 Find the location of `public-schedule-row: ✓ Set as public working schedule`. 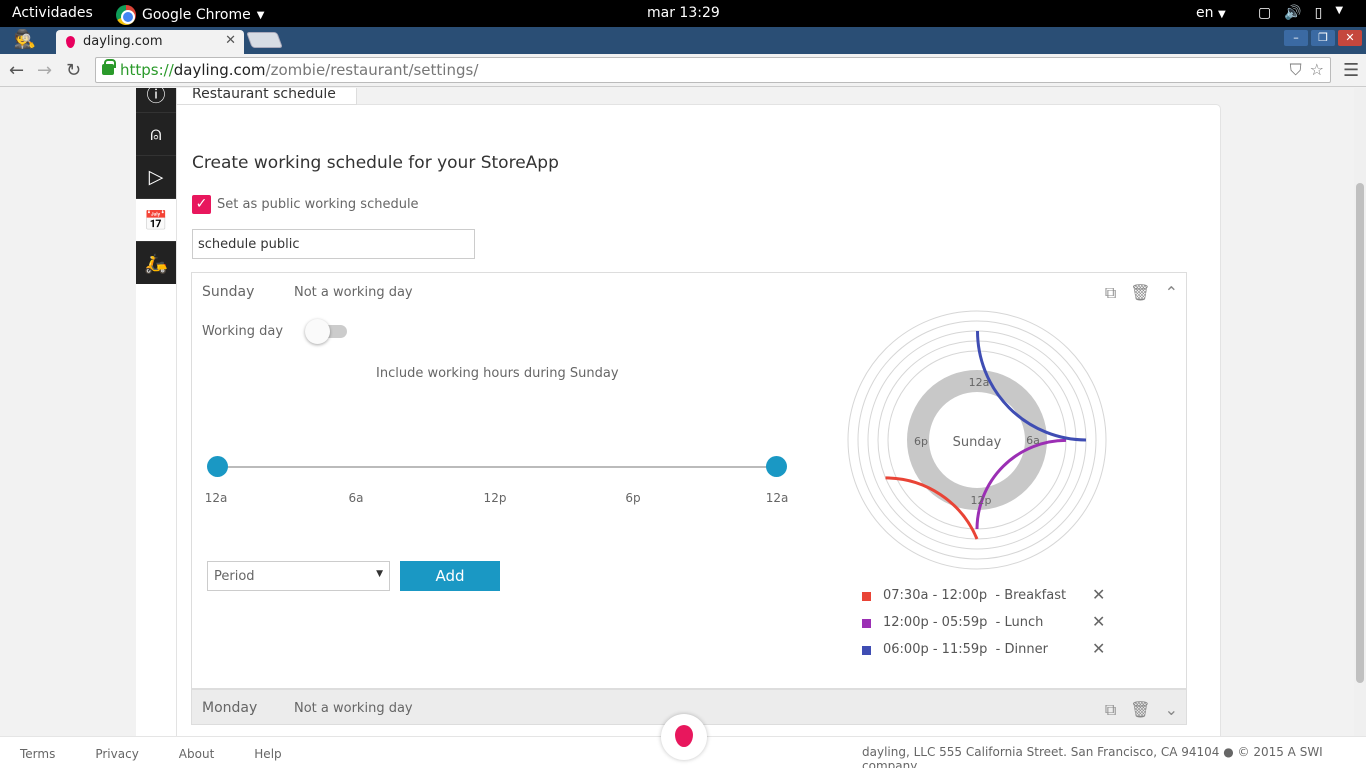

public-schedule-row: ✓ Set as public working schedule is located at coordinates (305, 204).